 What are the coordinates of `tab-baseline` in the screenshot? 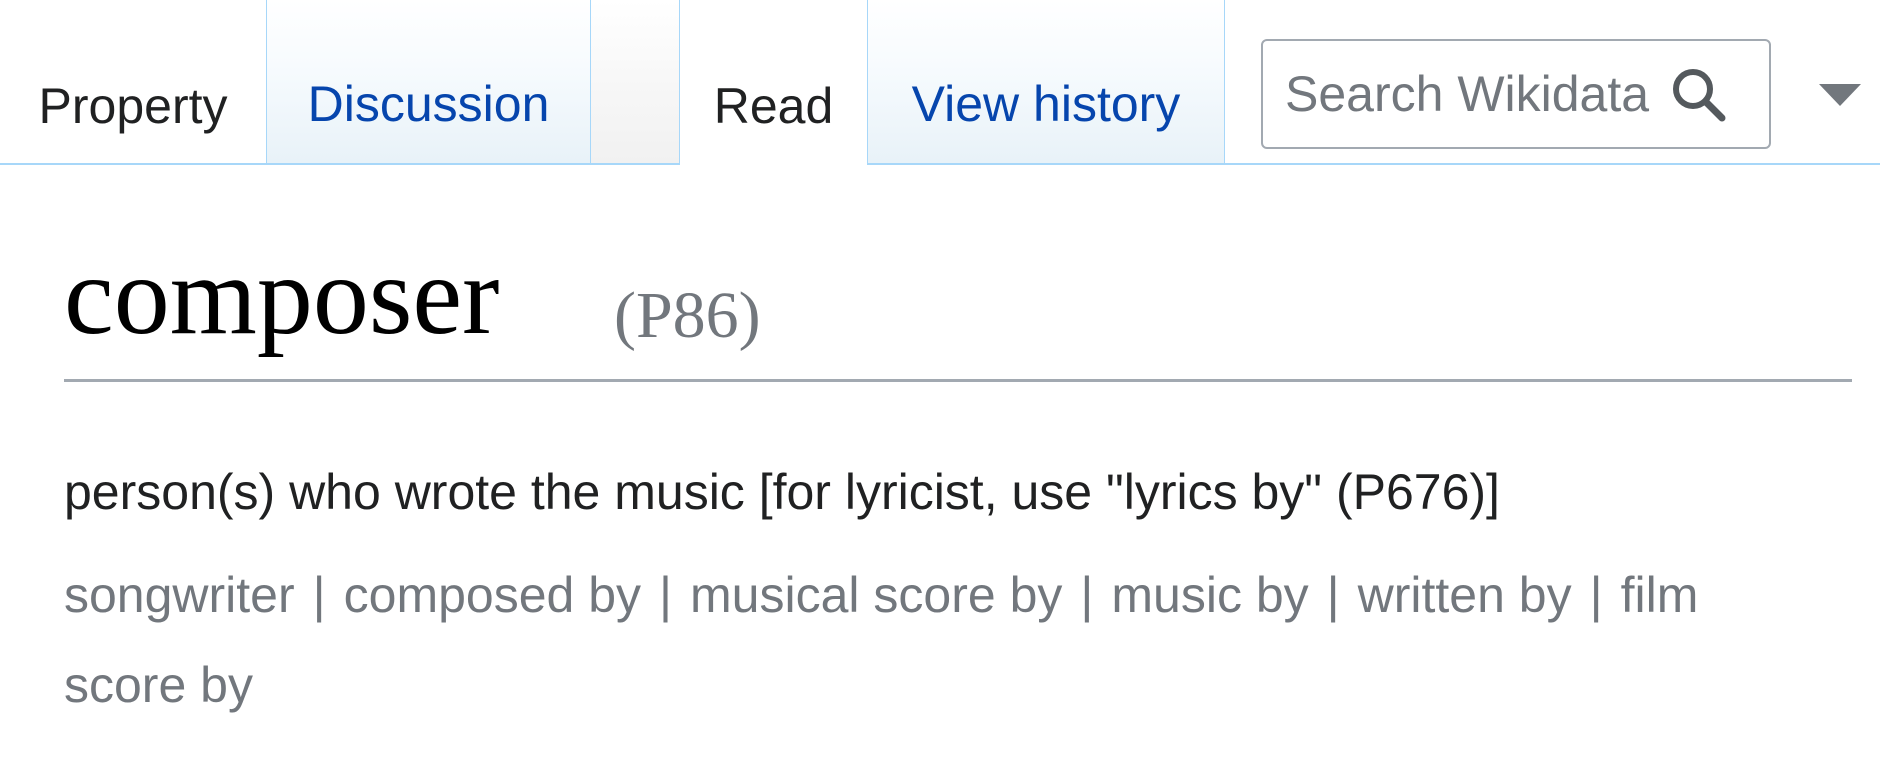 It's located at (1552, 164).